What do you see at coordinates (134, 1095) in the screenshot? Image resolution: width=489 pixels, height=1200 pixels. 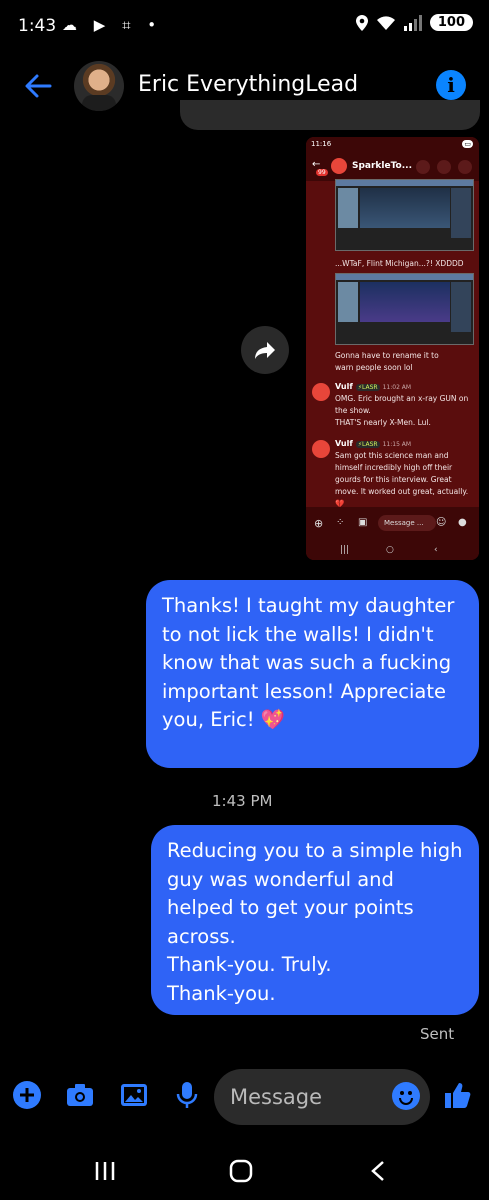 I see `gallery-icon` at bounding box center [134, 1095].